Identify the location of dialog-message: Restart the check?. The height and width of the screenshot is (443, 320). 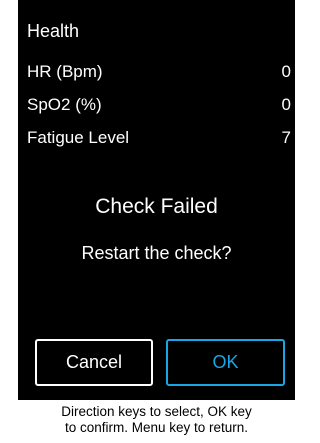
(156, 253).